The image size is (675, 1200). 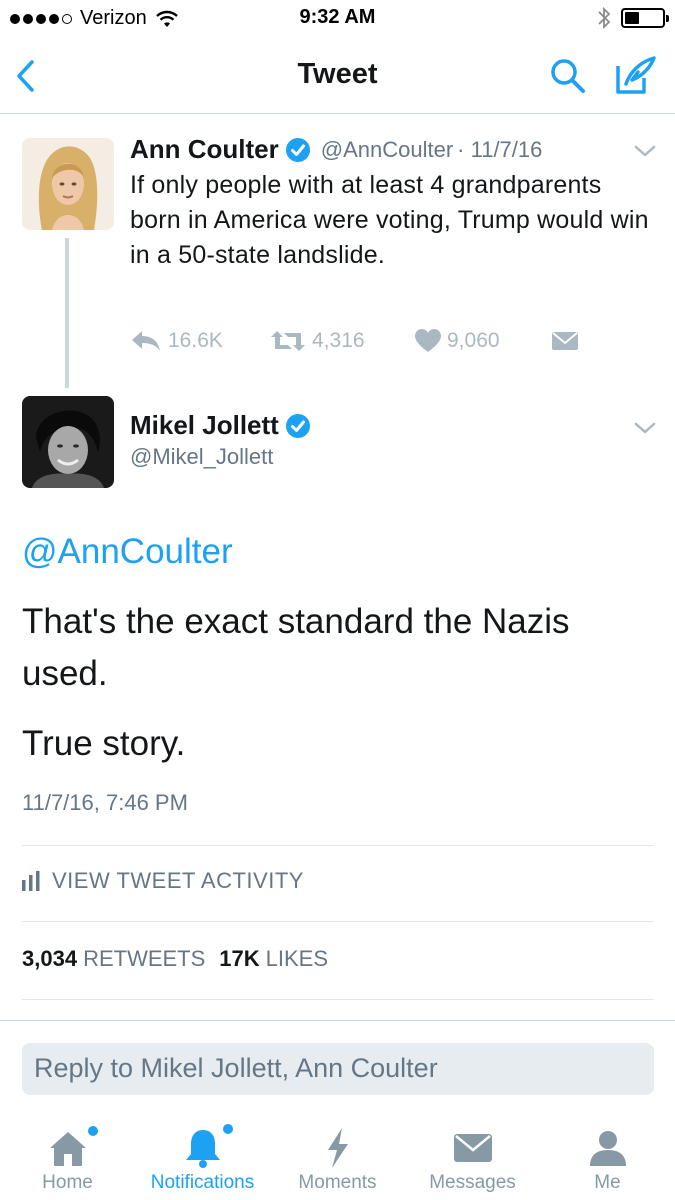 What do you see at coordinates (337, 1148) in the screenshot?
I see `lightning-icon` at bounding box center [337, 1148].